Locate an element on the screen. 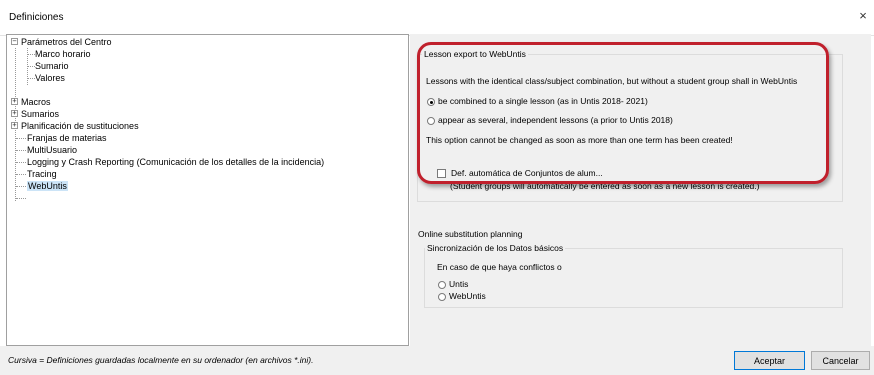  tree-item-label: Tracing is located at coordinates (42, 174).